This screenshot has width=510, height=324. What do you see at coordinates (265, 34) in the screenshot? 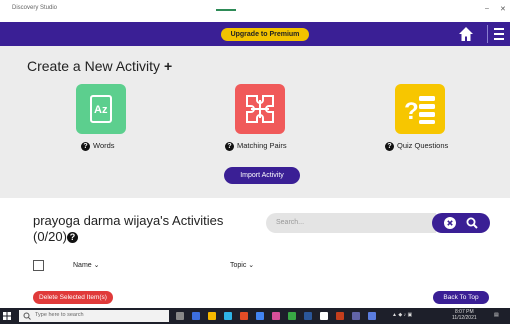
I see `upgrade-premium-button: Upgrade to Premium` at bounding box center [265, 34].